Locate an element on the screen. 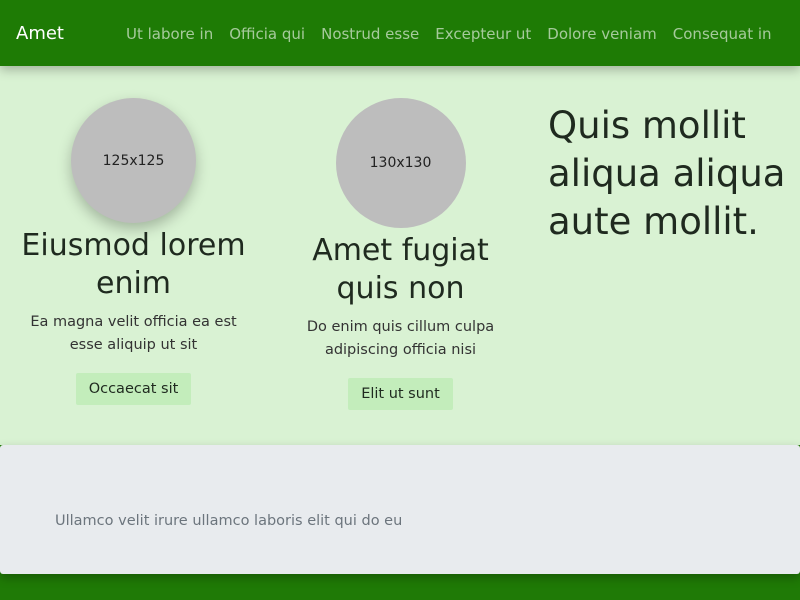 The height and width of the screenshot is (600, 800). feature-heading: Eiusmod lorem enim is located at coordinates (133, 264).